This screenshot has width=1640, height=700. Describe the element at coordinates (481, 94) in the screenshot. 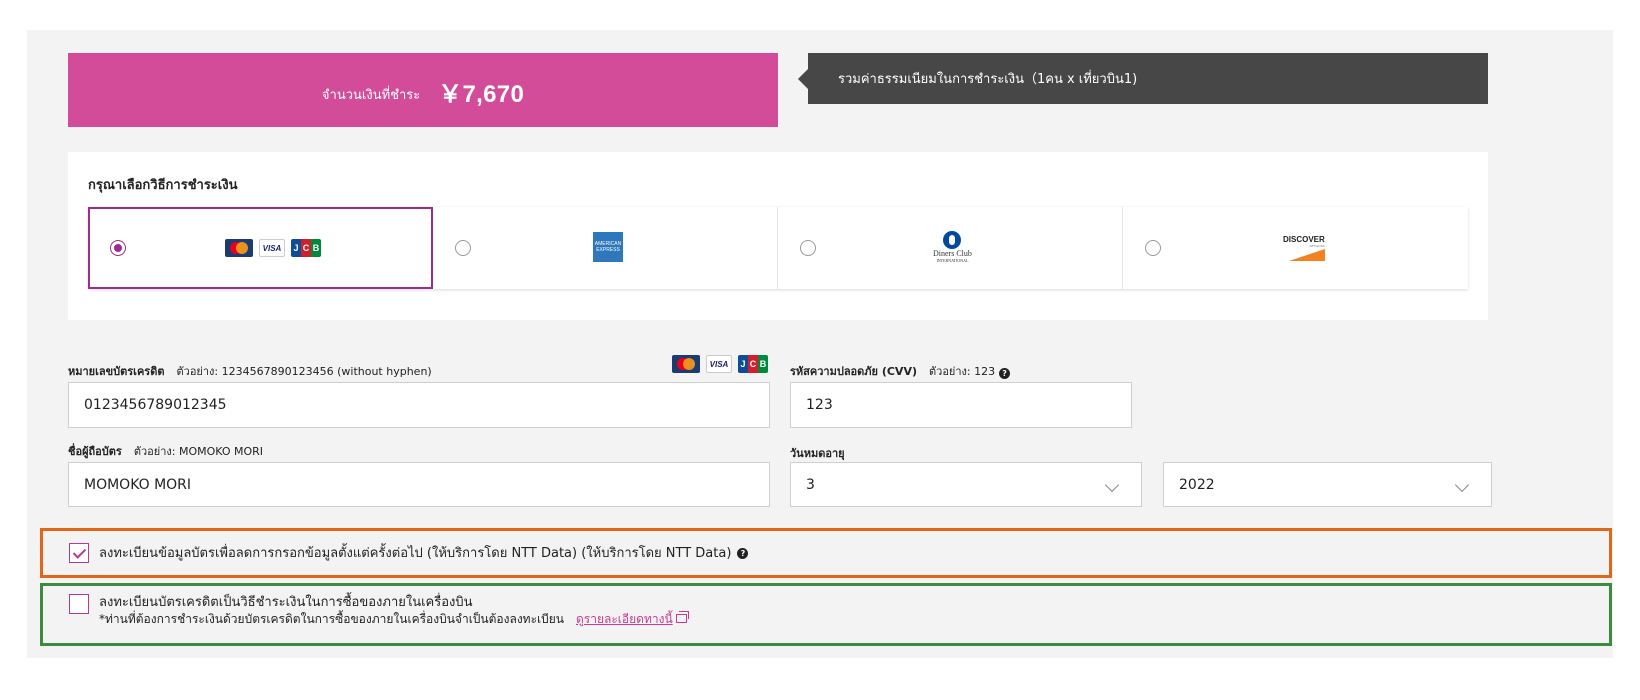

I see `amount-value: ￥7,670` at that location.